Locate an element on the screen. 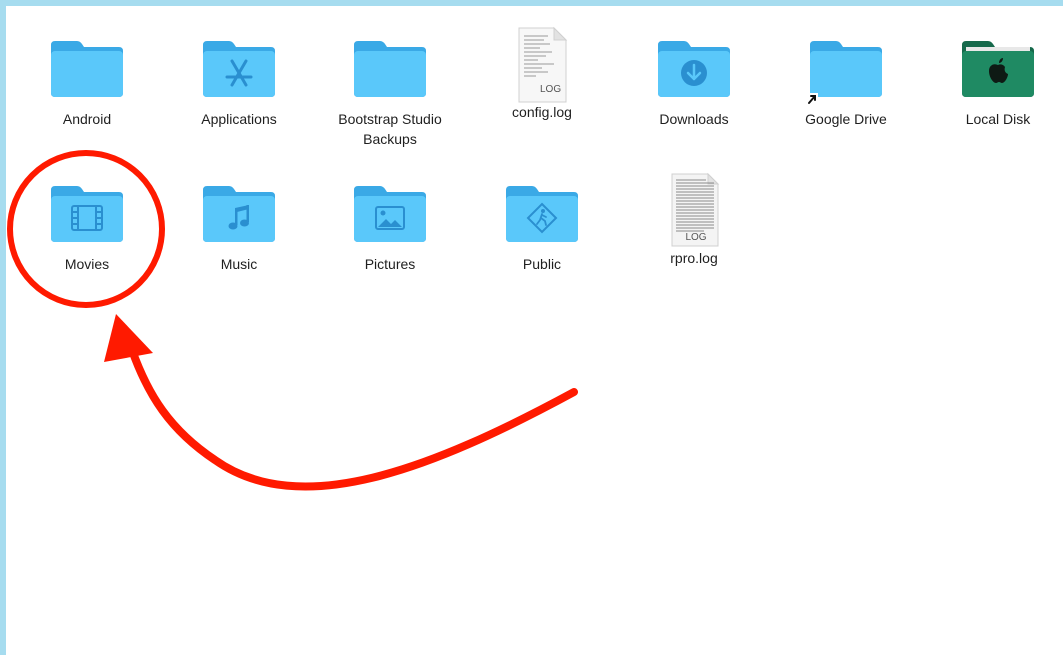  folder-bootstrap-studio-backups: Bootstrap Studio Backups is located at coordinates (390, 91).